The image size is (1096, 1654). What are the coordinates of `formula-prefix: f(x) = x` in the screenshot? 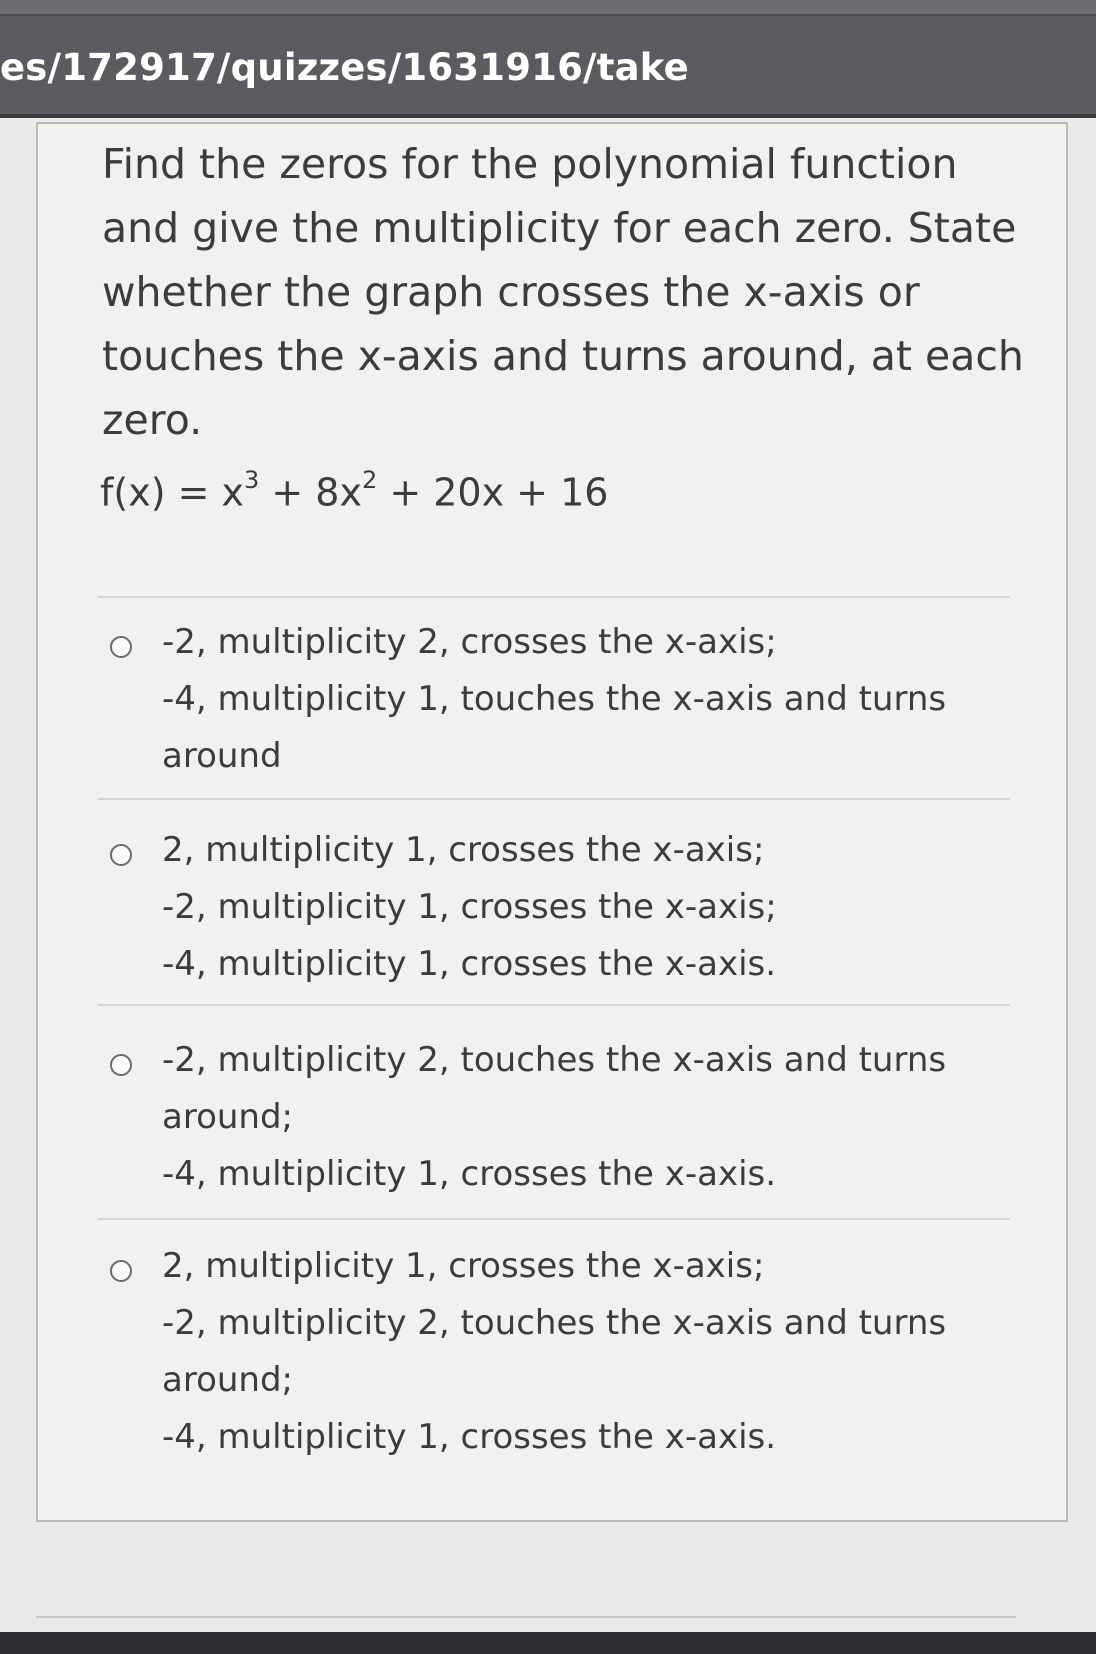 It's located at (172, 492).